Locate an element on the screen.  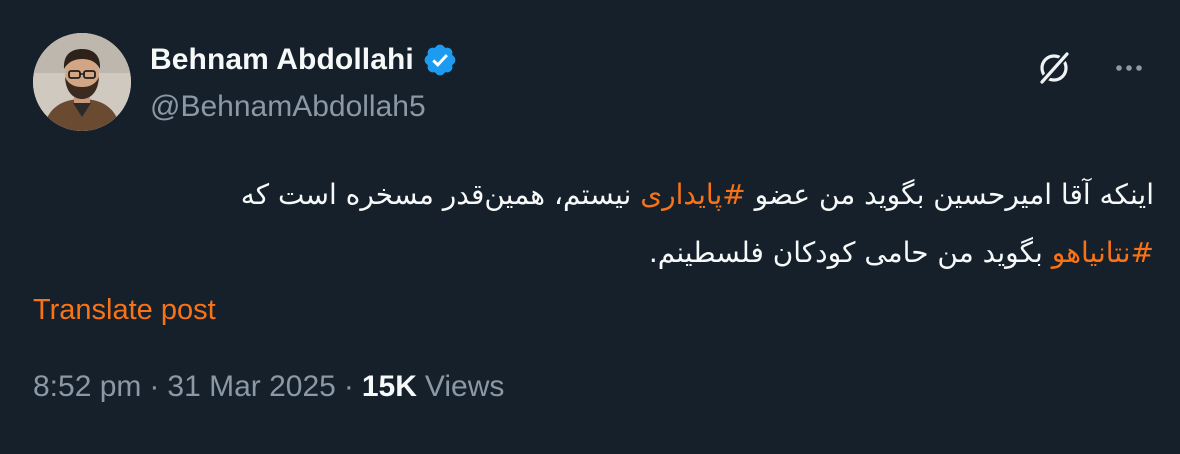
author-display-name: Behnam Abdollahi is located at coordinates (282, 60).